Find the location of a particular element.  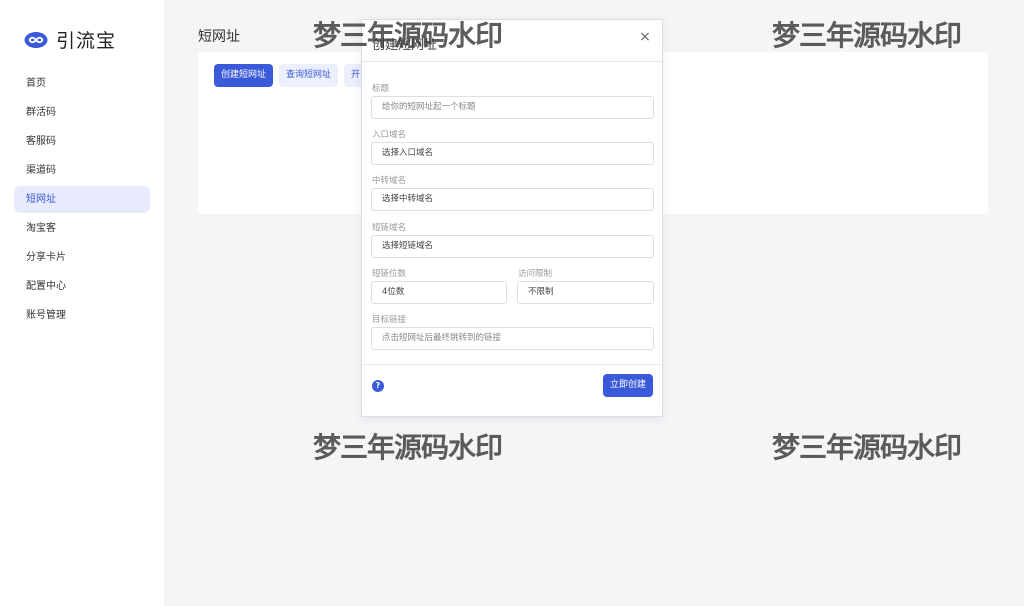

modal-header-divider is located at coordinates (512, 61).